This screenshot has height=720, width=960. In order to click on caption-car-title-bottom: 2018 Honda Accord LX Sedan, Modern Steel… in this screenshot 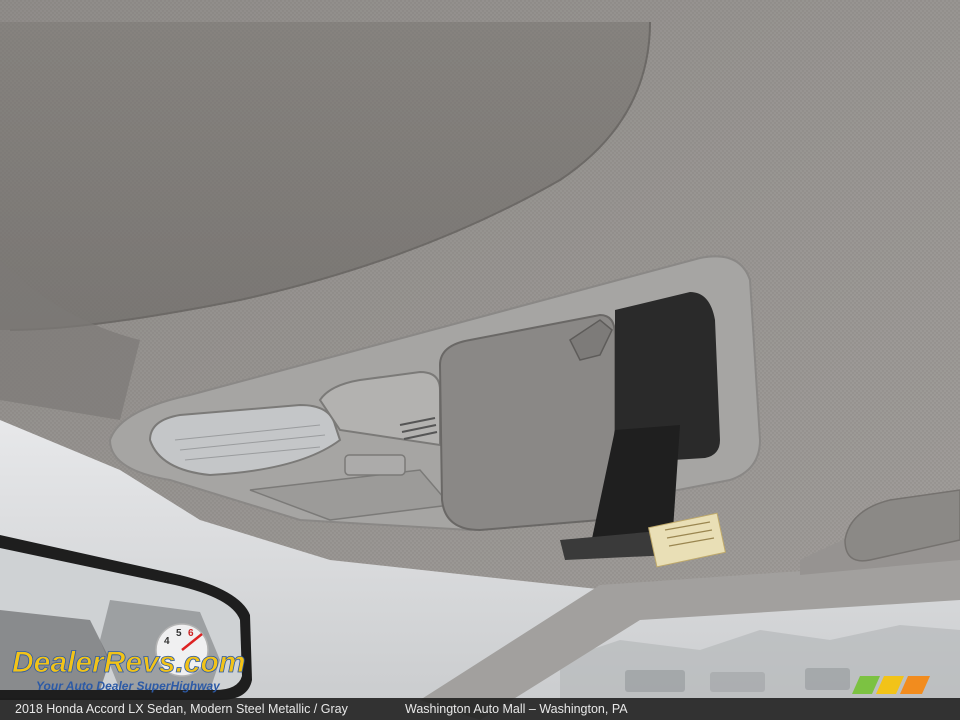, I will do `click(181, 709)`.